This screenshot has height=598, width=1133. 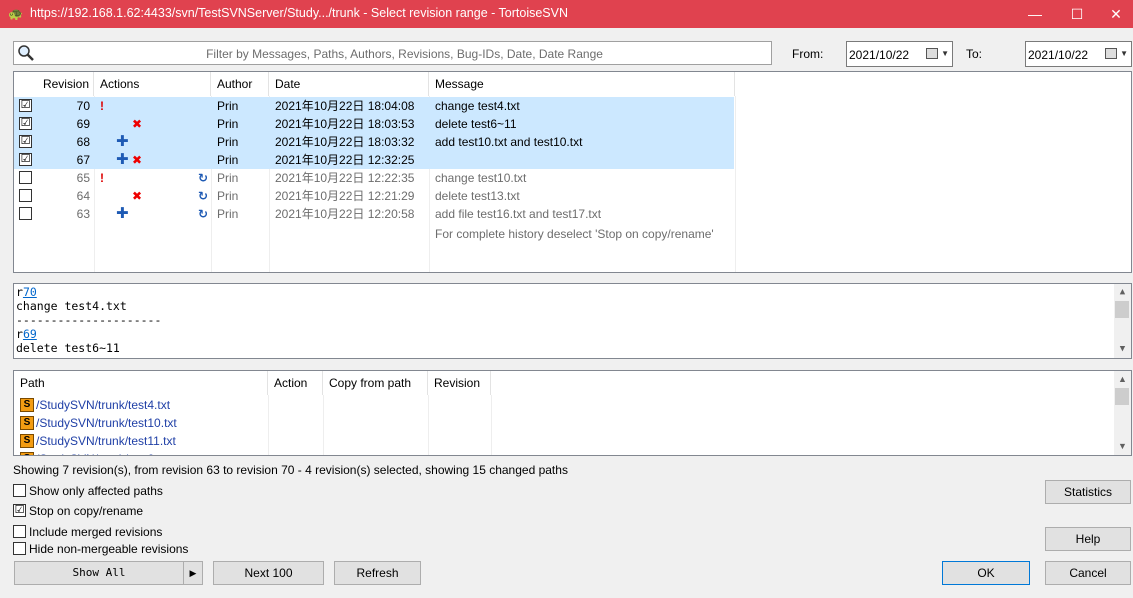 What do you see at coordinates (345, 160) in the screenshot?
I see `date-cell: 2021年10月22日 12:32:25` at bounding box center [345, 160].